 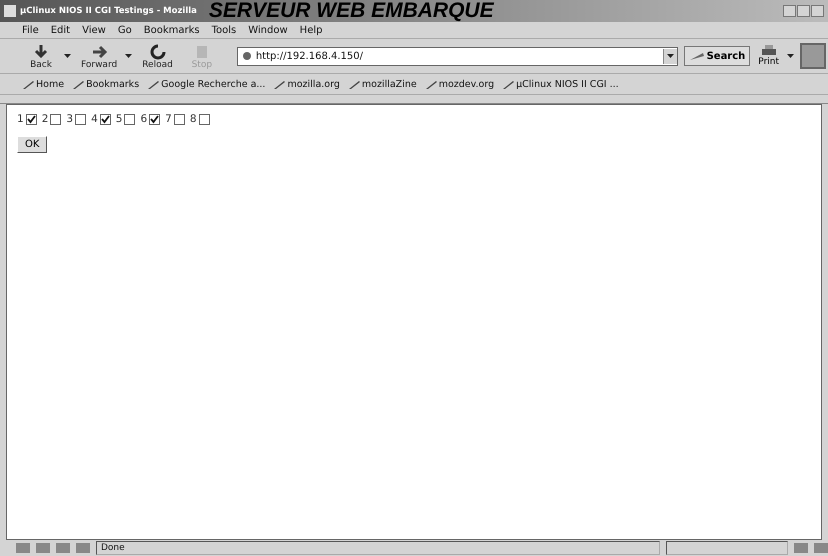 What do you see at coordinates (119, 119) in the screenshot?
I see `checkbox-label: 5` at bounding box center [119, 119].